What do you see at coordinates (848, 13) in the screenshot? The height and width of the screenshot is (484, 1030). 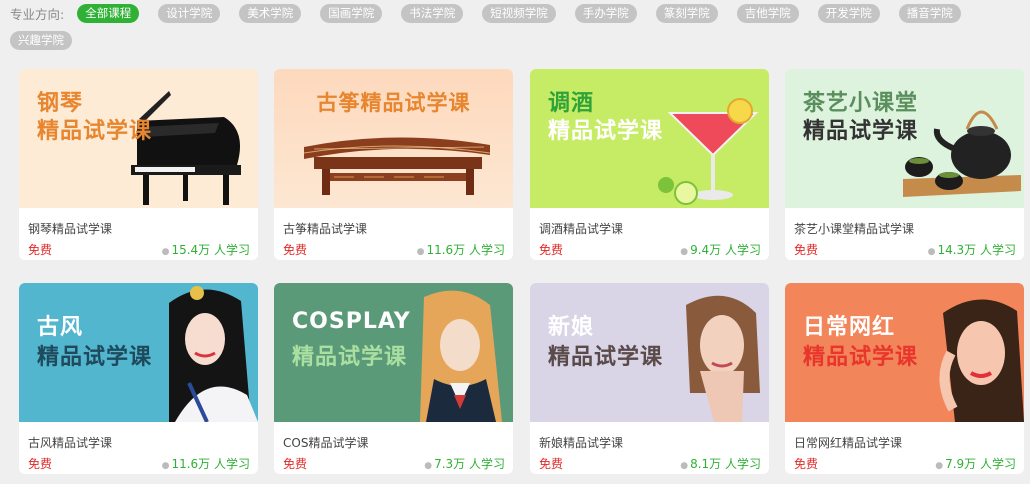 I see `chip-development: 开发学院` at bounding box center [848, 13].